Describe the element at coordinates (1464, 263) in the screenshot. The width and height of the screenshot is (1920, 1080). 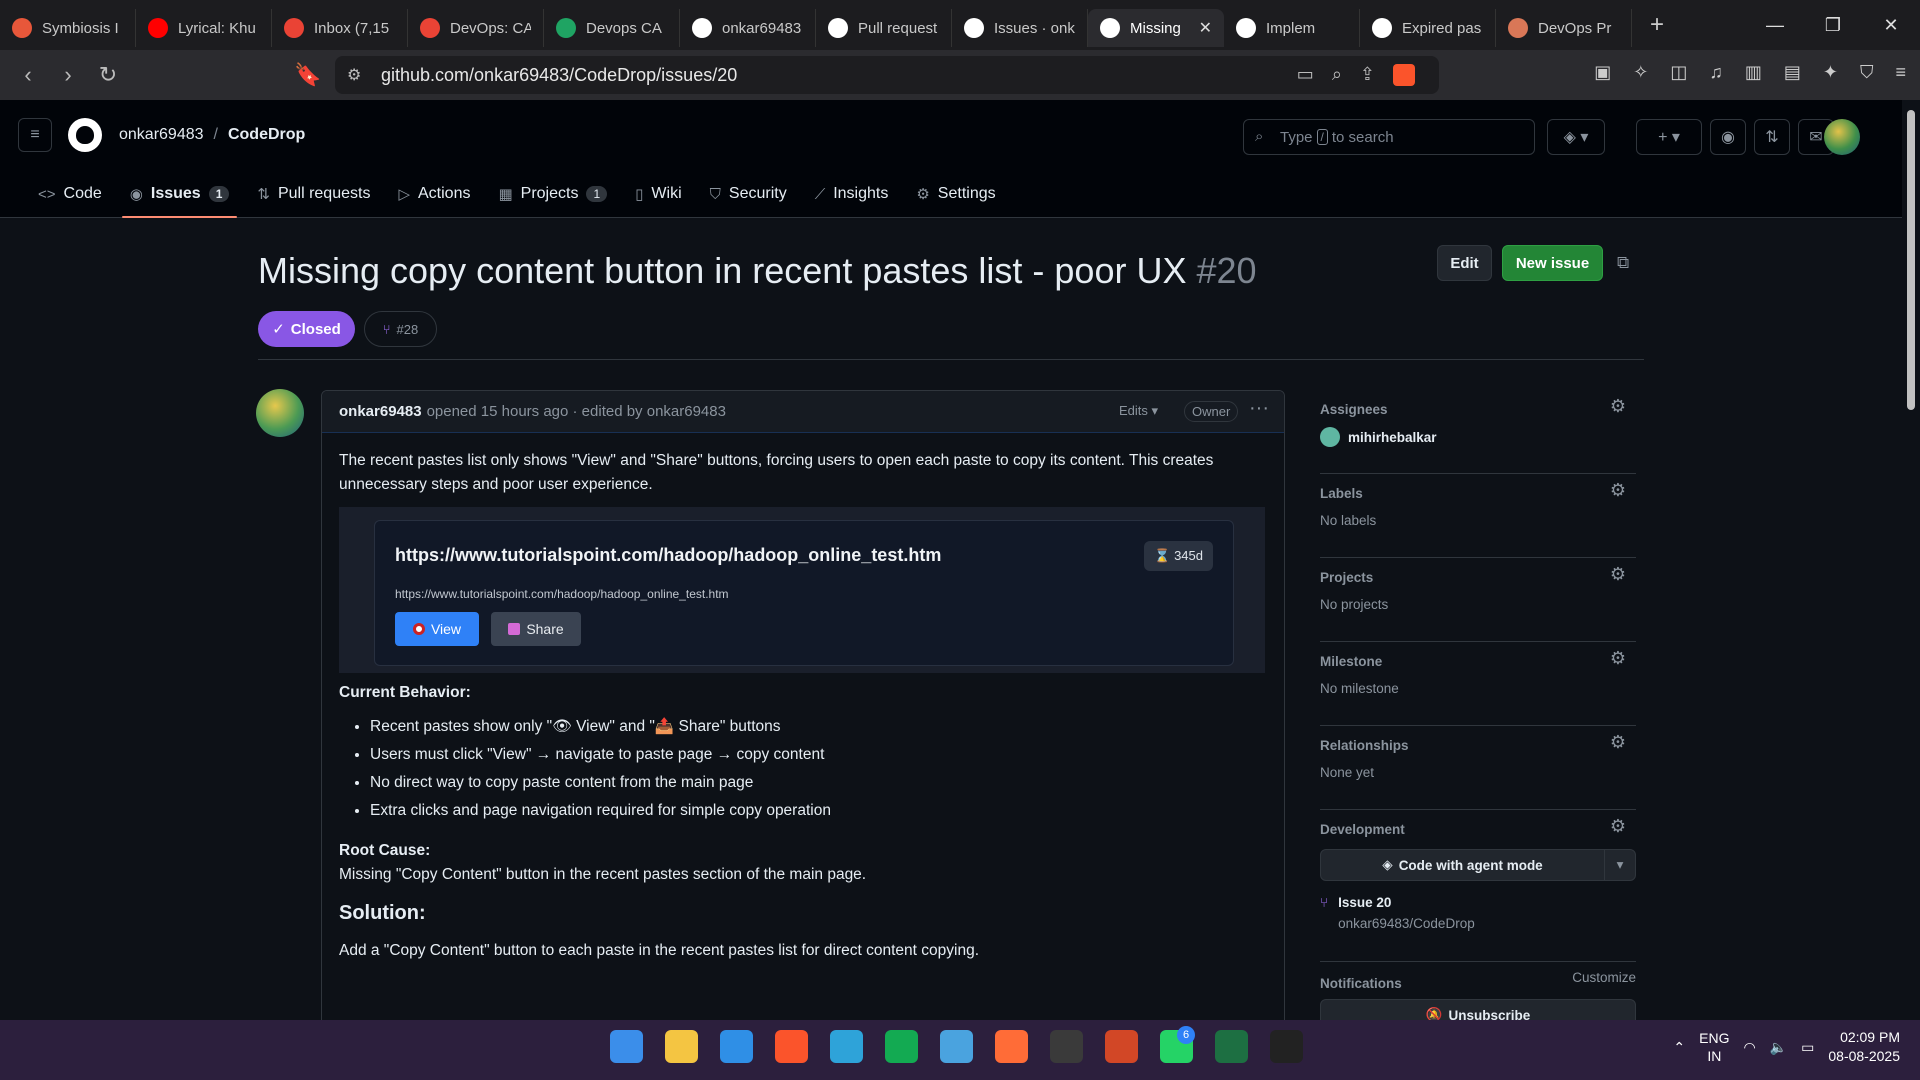
I see `edit-button: Edit` at that location.